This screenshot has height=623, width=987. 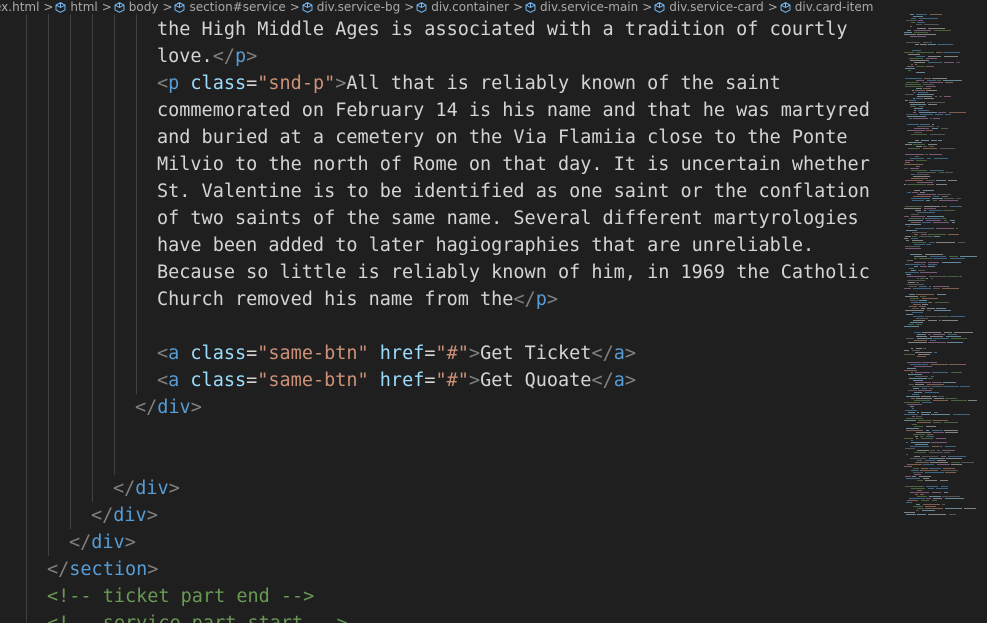 What do you see at coordinates (174, 380) in the screenshot?
I see `code-token: a` at bounding box center [174, 380].